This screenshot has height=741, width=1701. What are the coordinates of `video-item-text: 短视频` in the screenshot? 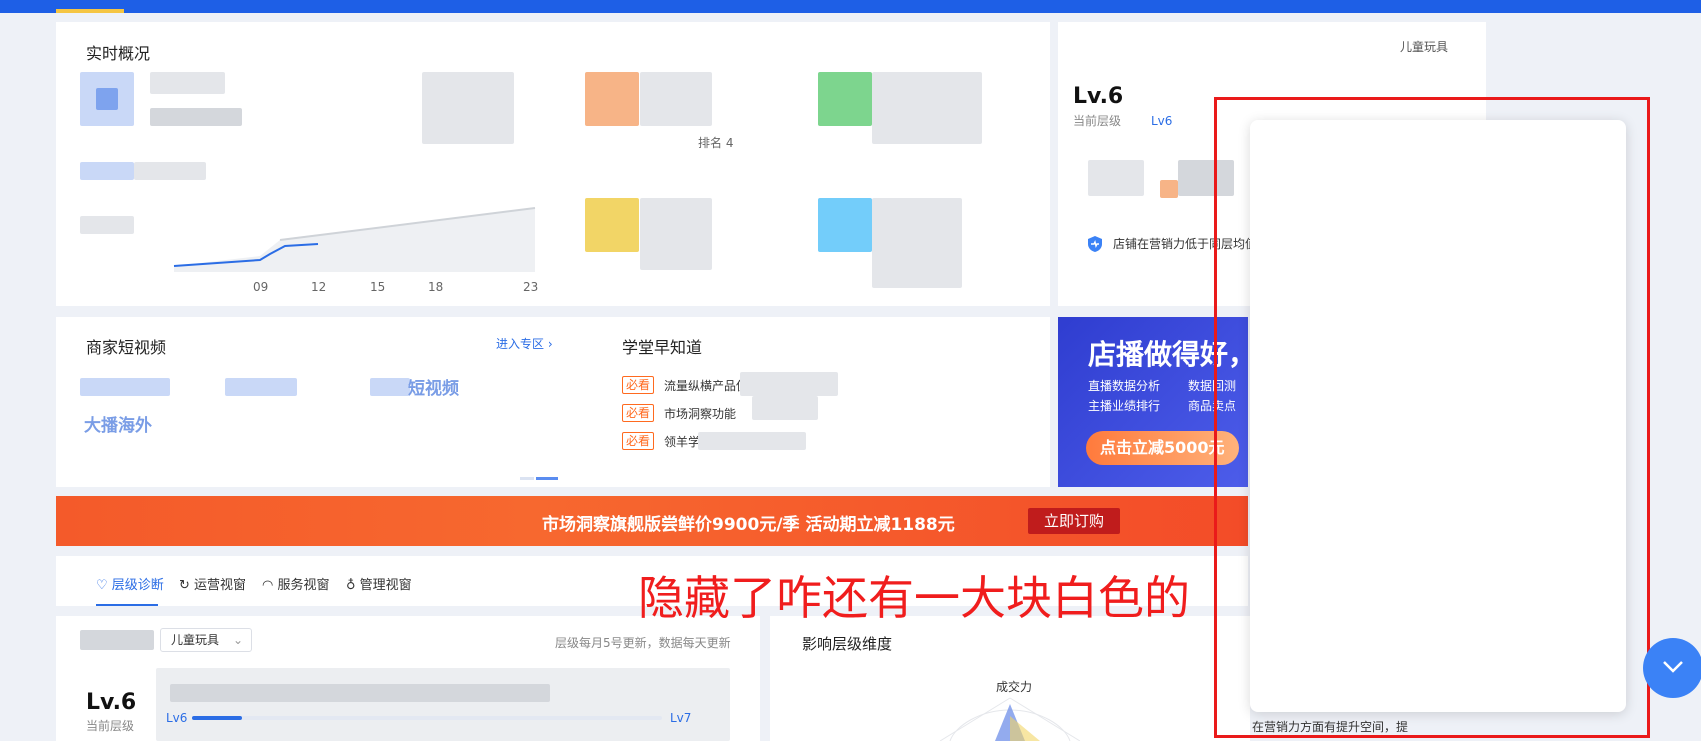 It's located at (433, 386).